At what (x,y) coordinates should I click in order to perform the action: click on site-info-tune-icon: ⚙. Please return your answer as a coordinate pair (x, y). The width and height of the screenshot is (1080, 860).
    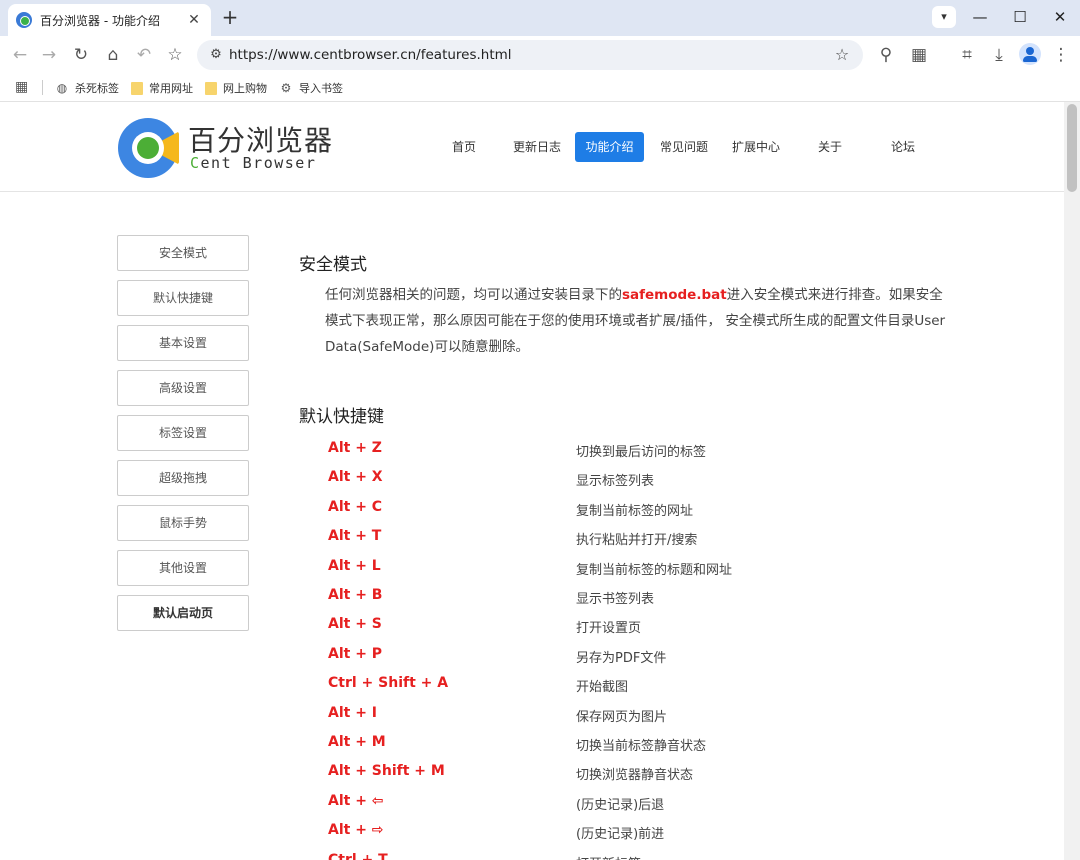
    Looking at the image, I should click on (216, 55).